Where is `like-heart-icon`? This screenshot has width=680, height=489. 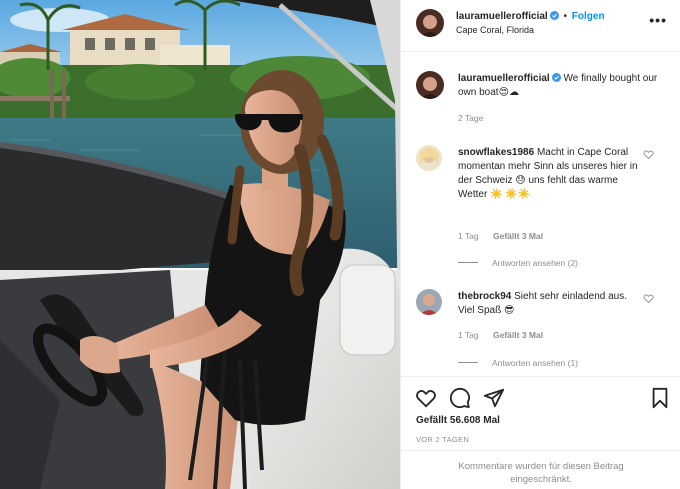 like-heart-icon is located at coordinates (426, 398).